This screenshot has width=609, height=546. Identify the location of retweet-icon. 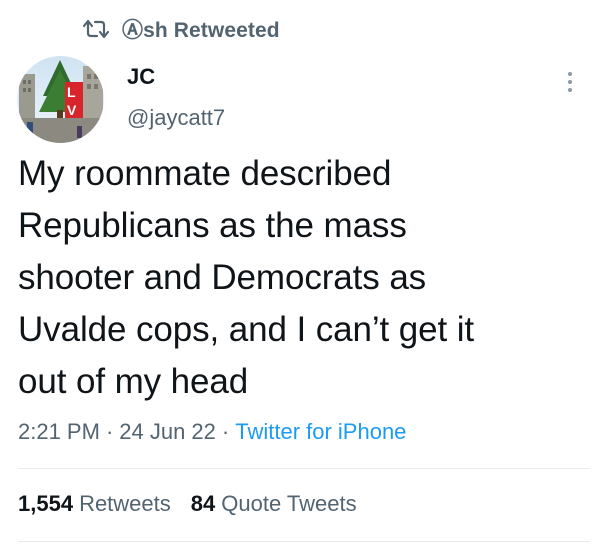
(96, 29).